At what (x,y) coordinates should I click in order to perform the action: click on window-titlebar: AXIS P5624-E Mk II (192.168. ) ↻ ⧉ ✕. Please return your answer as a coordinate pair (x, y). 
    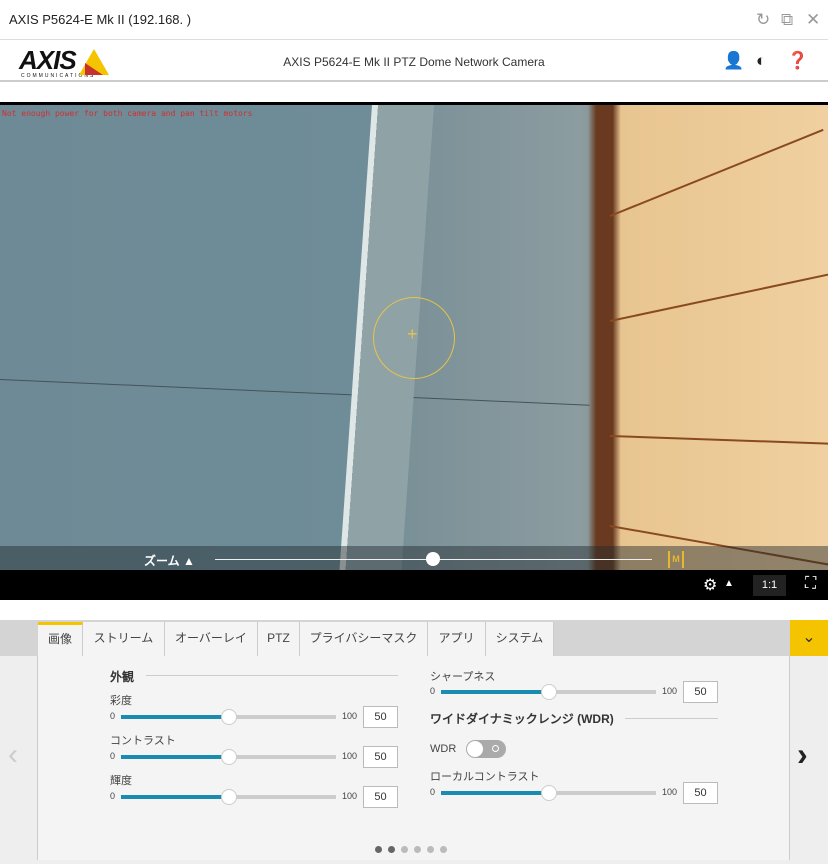
    Looking at the image, I should click on (414, 20).